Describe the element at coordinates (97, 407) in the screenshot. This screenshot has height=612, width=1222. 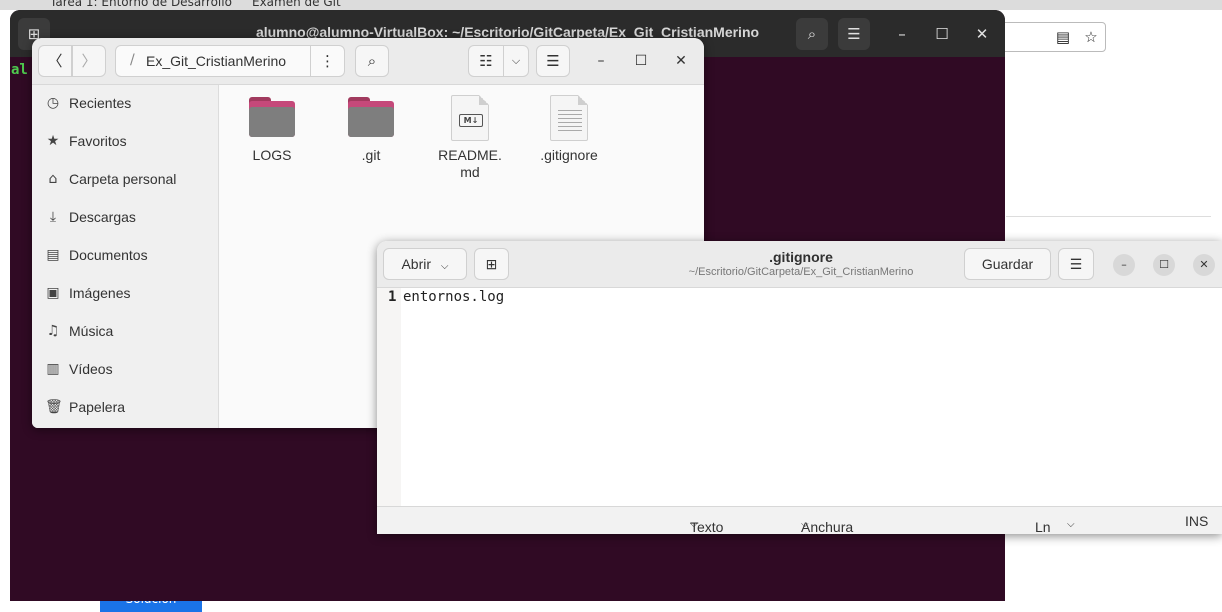
I see `sidebar-item-label: Papelera` at that location.